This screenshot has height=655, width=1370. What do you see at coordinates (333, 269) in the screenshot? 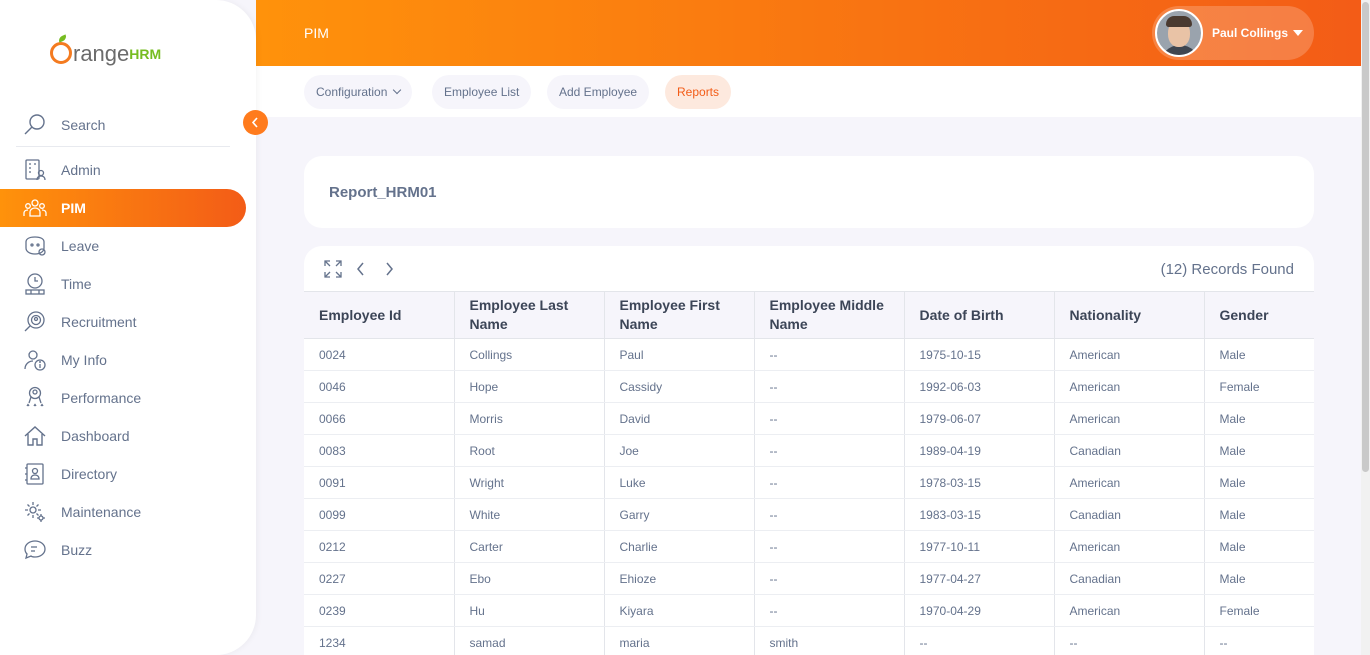
I see `expand-icon` at bounding box center [333, 269].